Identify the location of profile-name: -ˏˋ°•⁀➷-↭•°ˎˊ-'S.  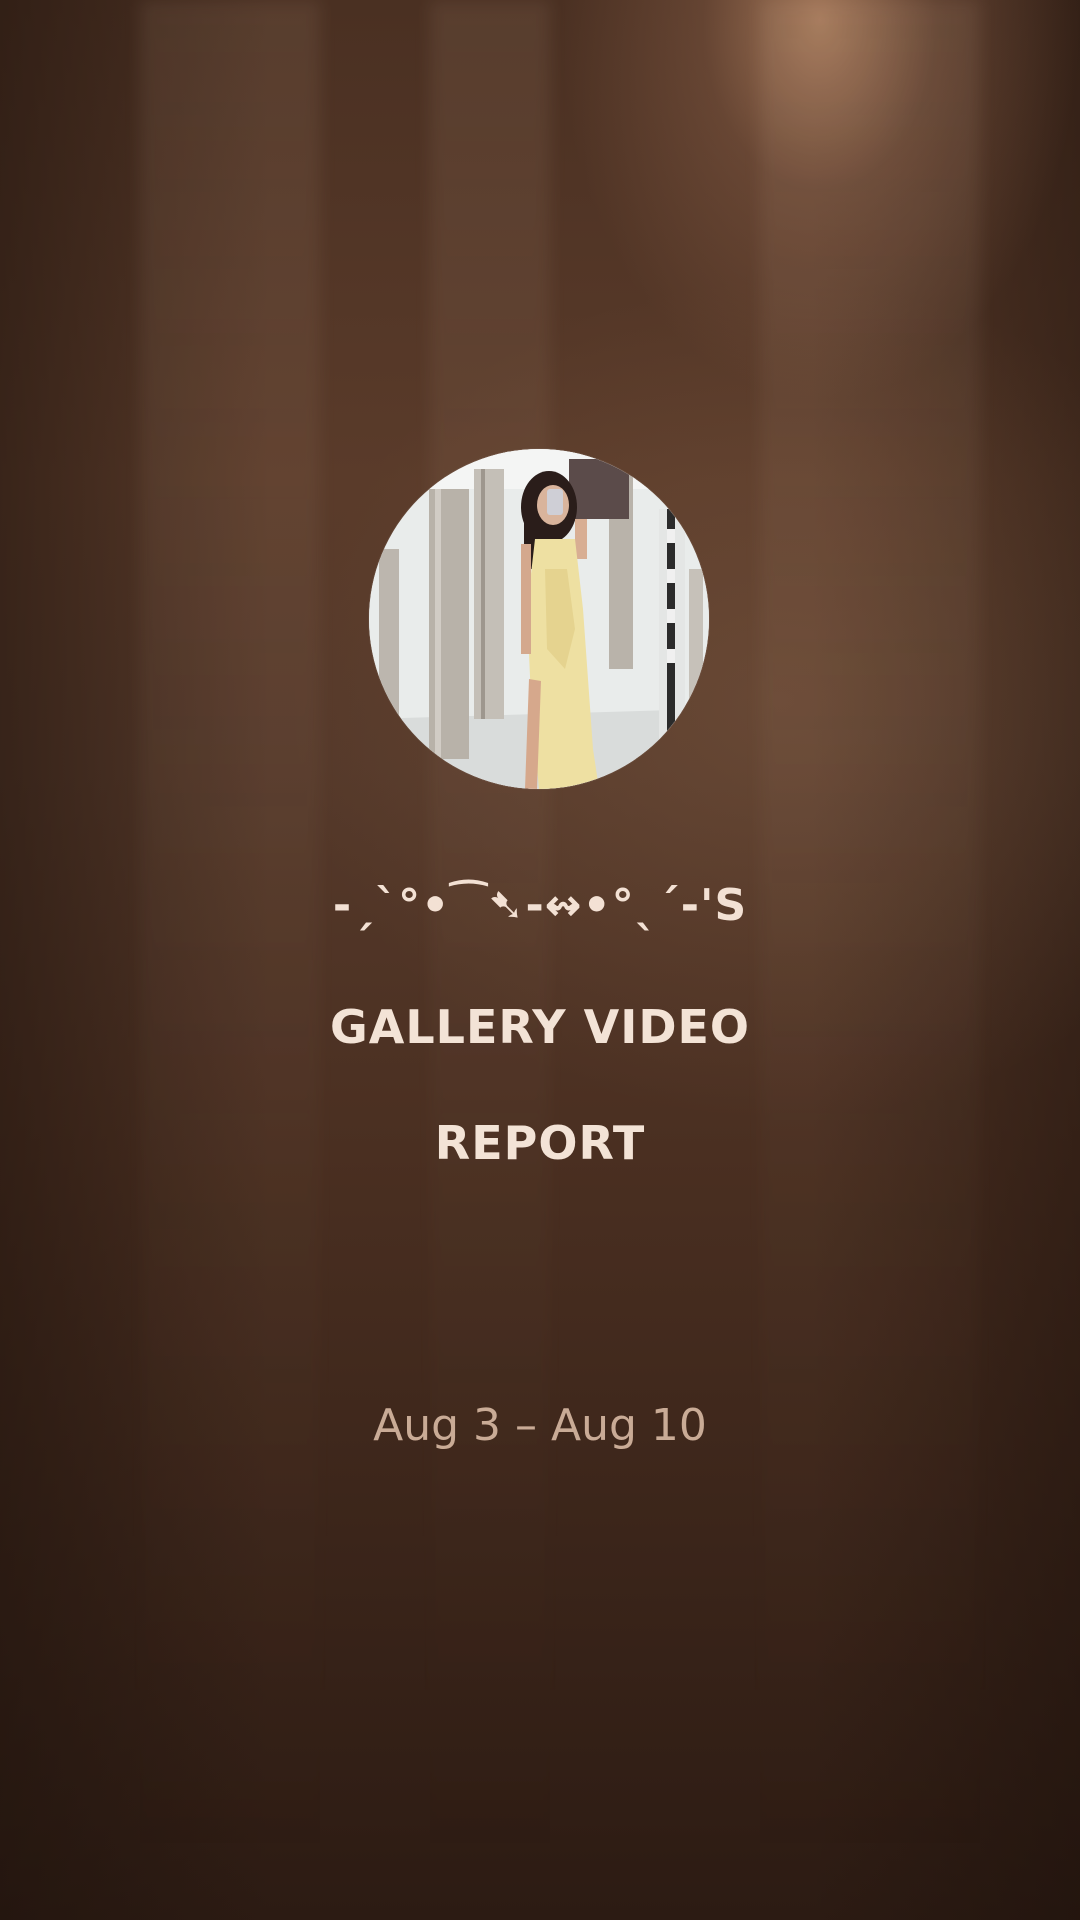
(540, 905).